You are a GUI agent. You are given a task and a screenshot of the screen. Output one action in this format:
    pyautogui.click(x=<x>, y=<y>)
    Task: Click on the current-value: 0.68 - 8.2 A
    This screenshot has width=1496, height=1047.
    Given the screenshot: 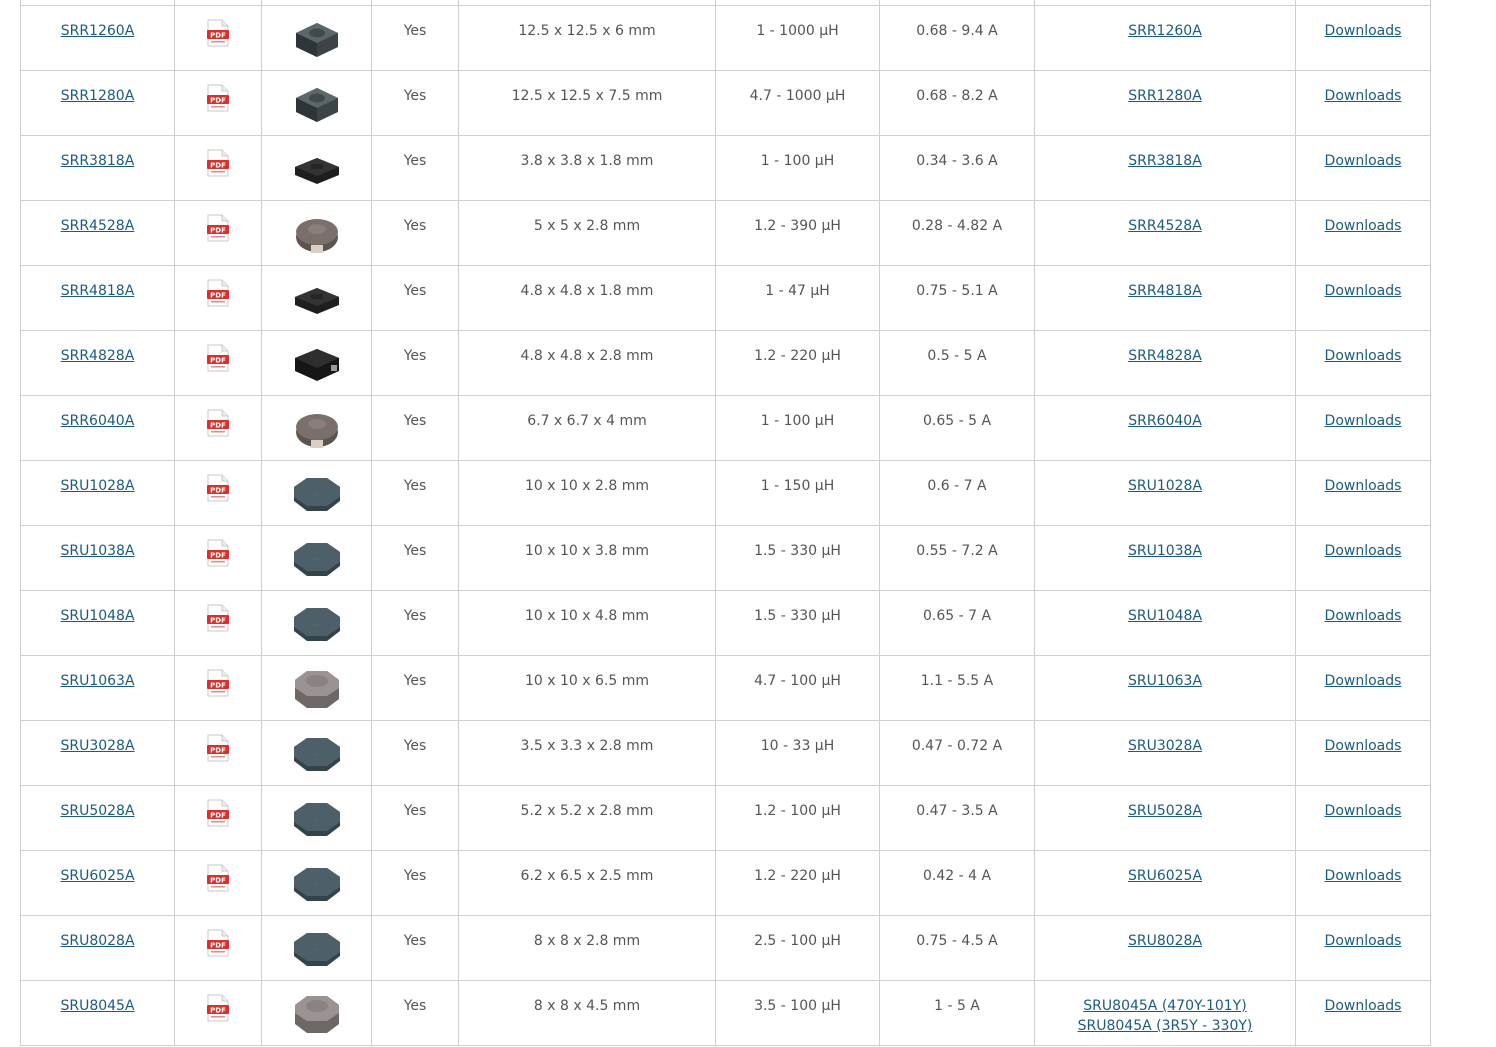 What is the action you would take?
    pyautogui.click(x=957, y=96)
    